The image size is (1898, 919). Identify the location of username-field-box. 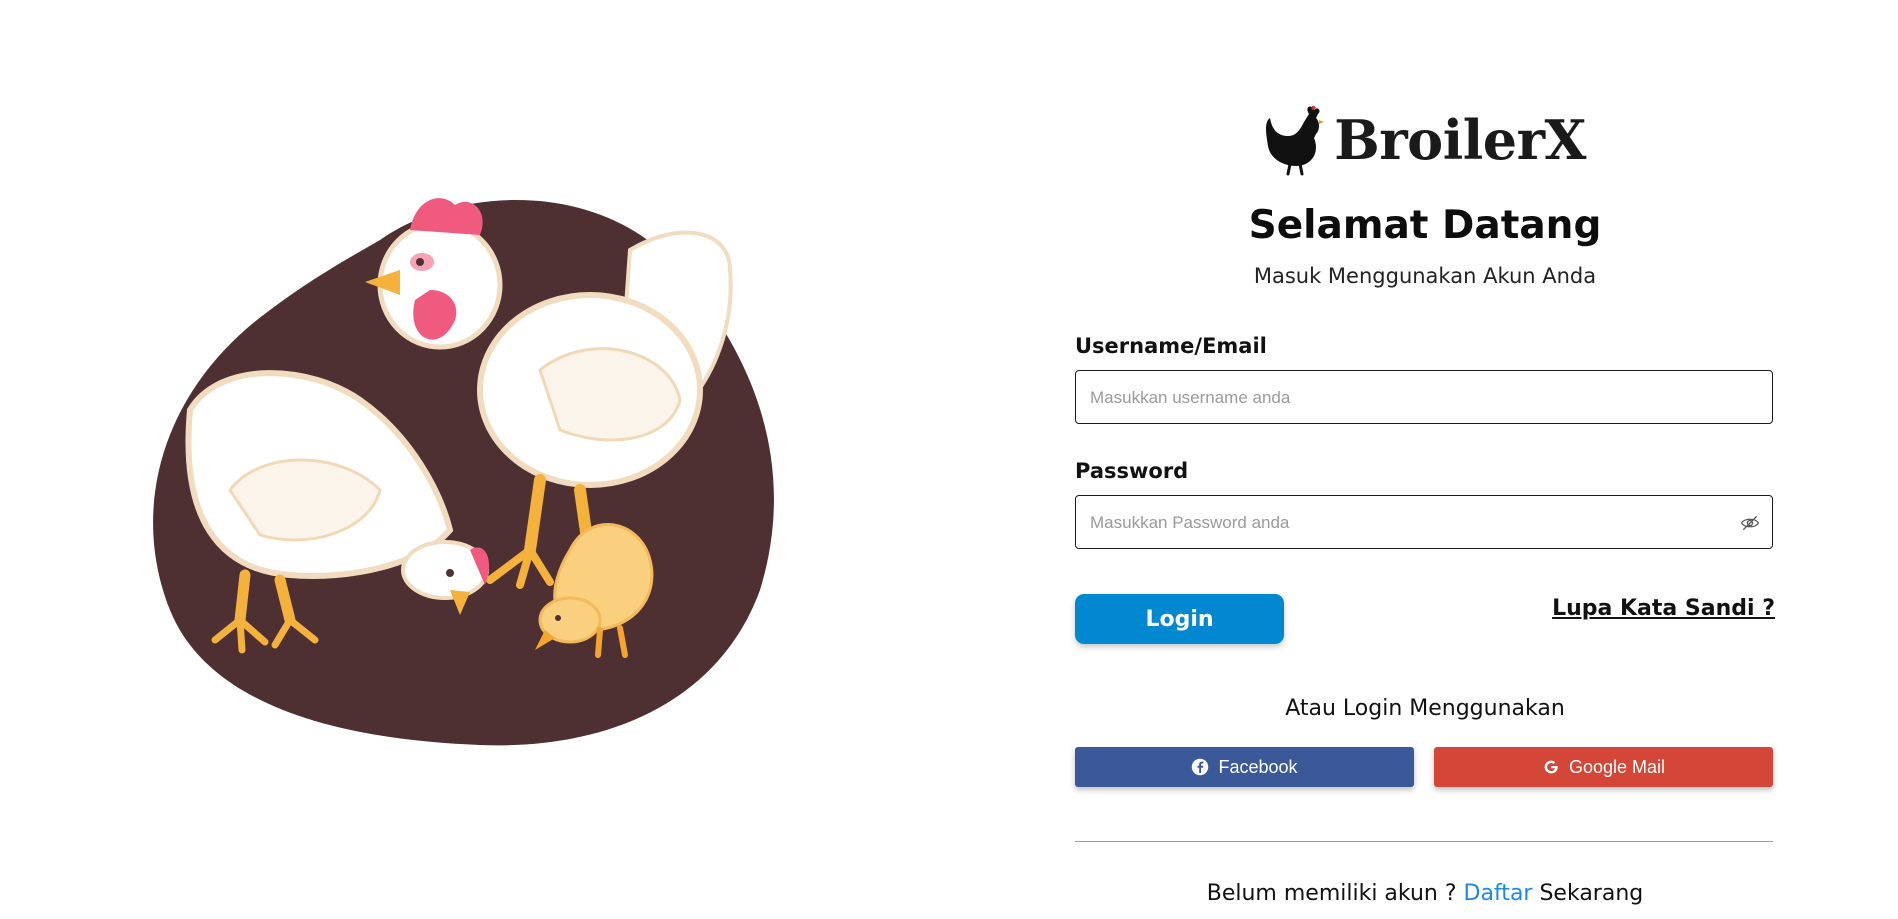
(1424, 397).